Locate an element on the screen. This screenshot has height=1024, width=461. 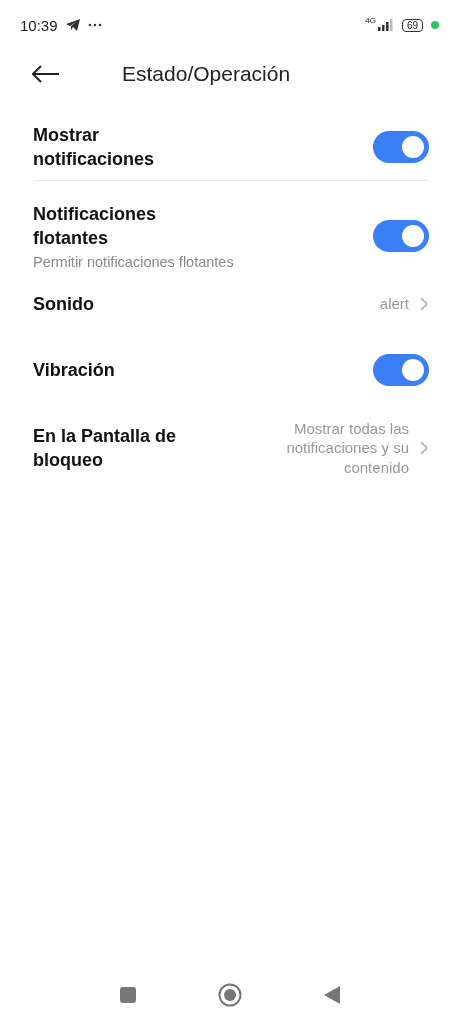
page-title: Estado/Operación is located at coordinates (206, 74).